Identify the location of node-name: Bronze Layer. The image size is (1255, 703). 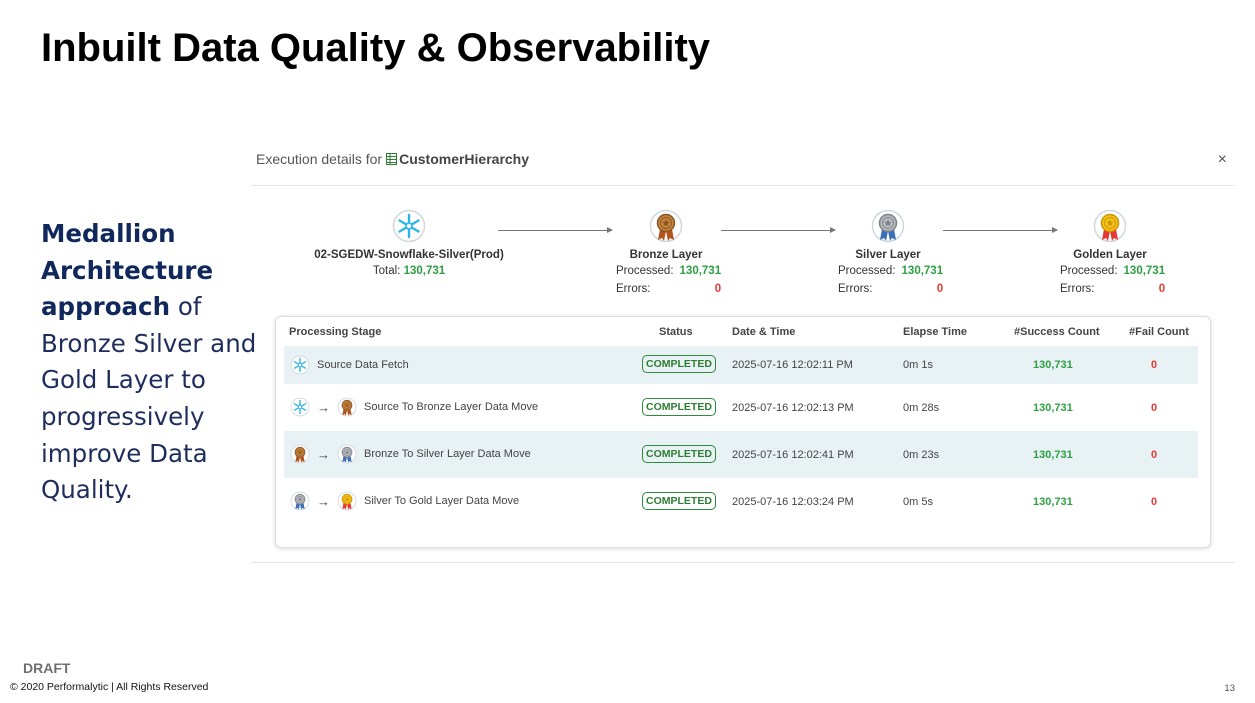
(666, 255).